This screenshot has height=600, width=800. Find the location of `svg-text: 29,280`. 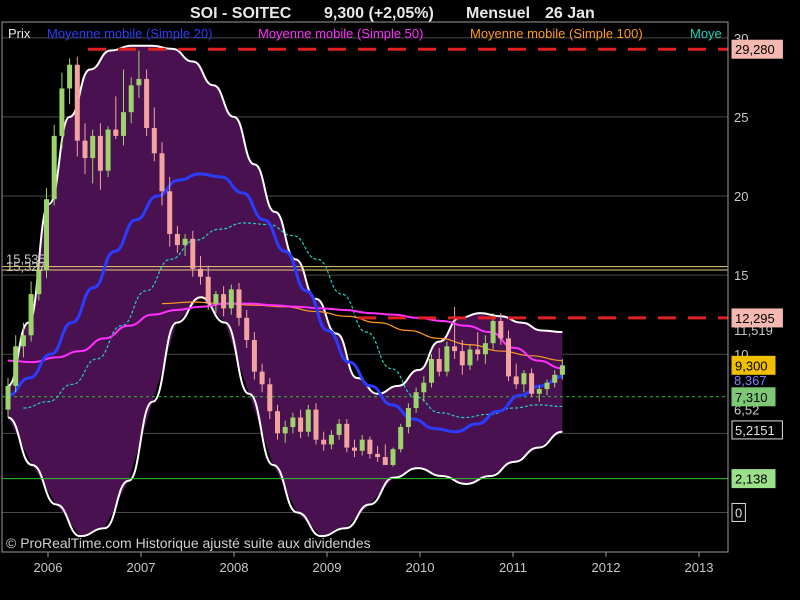

svg-text: 29,280 is located at coordinates (755, 49).